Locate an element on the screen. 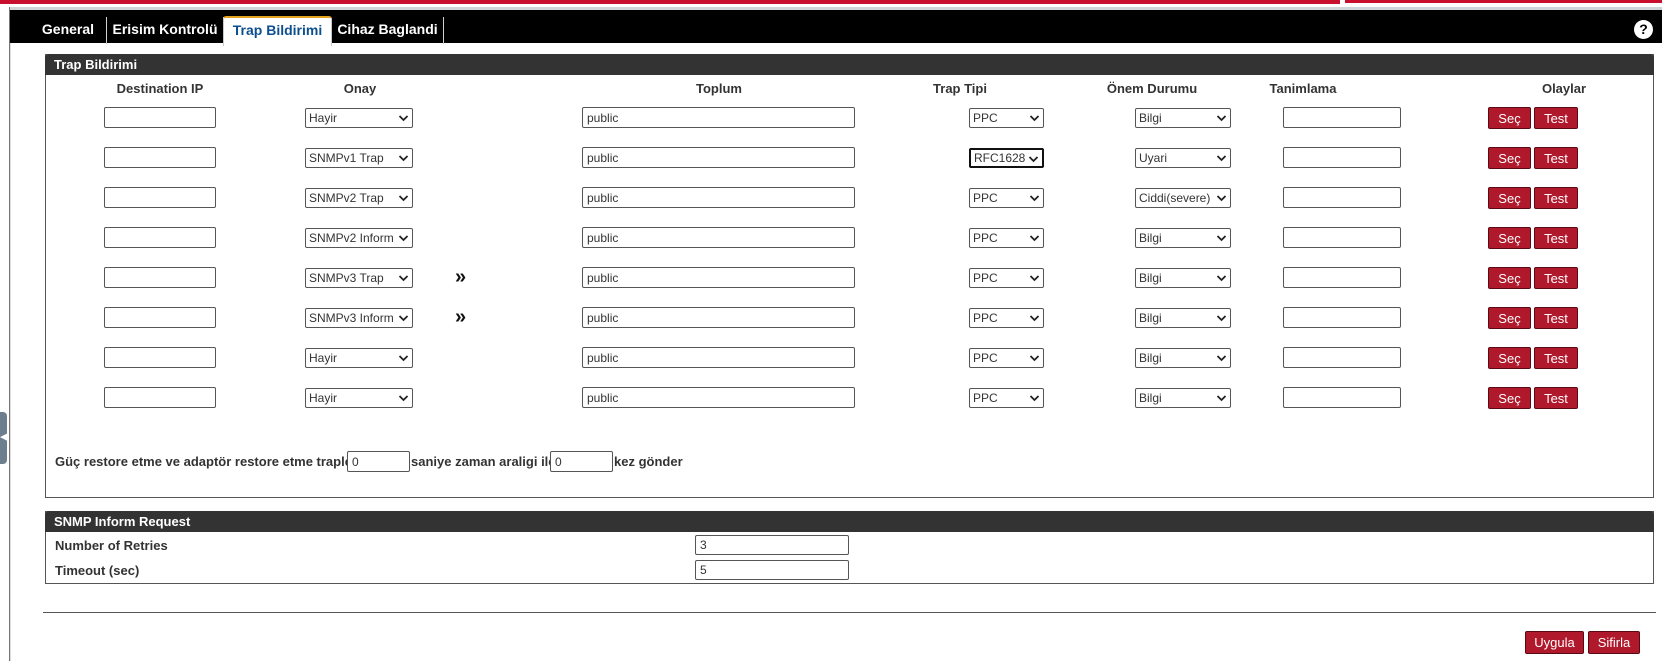  onay-select: SNMPv3 Trap is located at coordinates (359, 278).